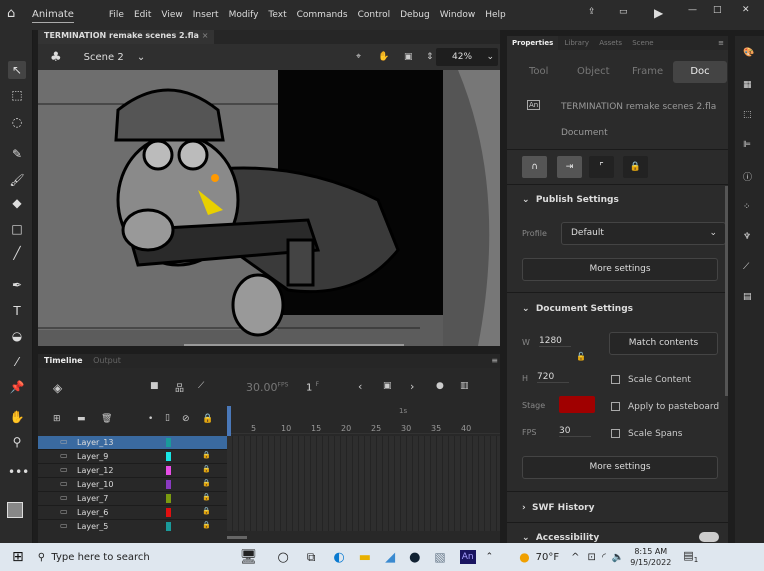 The image size is (764, 571). What do you see at coordinates (464, 386) in the screenshot?
I see `edit-multiple-icon: ▥` at bounding box center [464, 386].